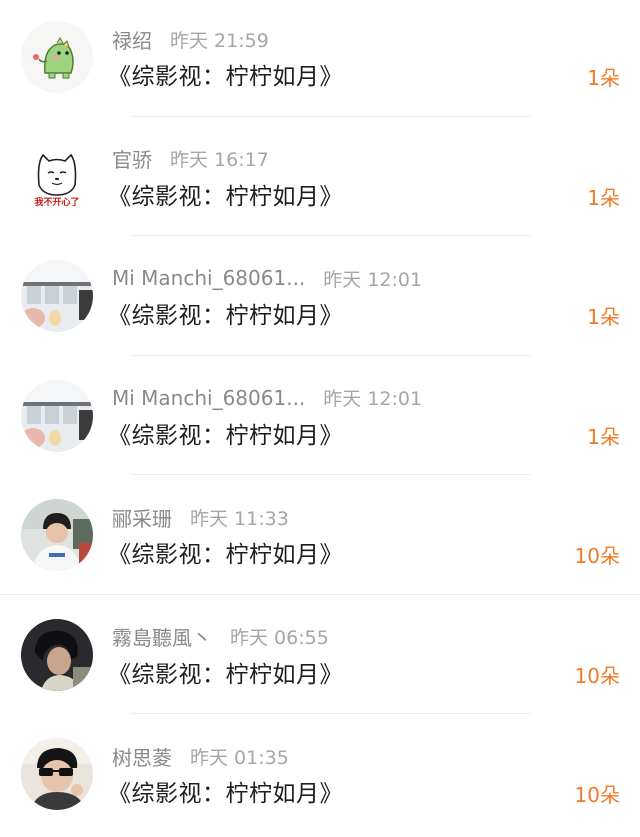 Image resolution: width=640 pixels, height=837 pixels. I want to click on sunglasses-photo-icon, so click(57, 774).